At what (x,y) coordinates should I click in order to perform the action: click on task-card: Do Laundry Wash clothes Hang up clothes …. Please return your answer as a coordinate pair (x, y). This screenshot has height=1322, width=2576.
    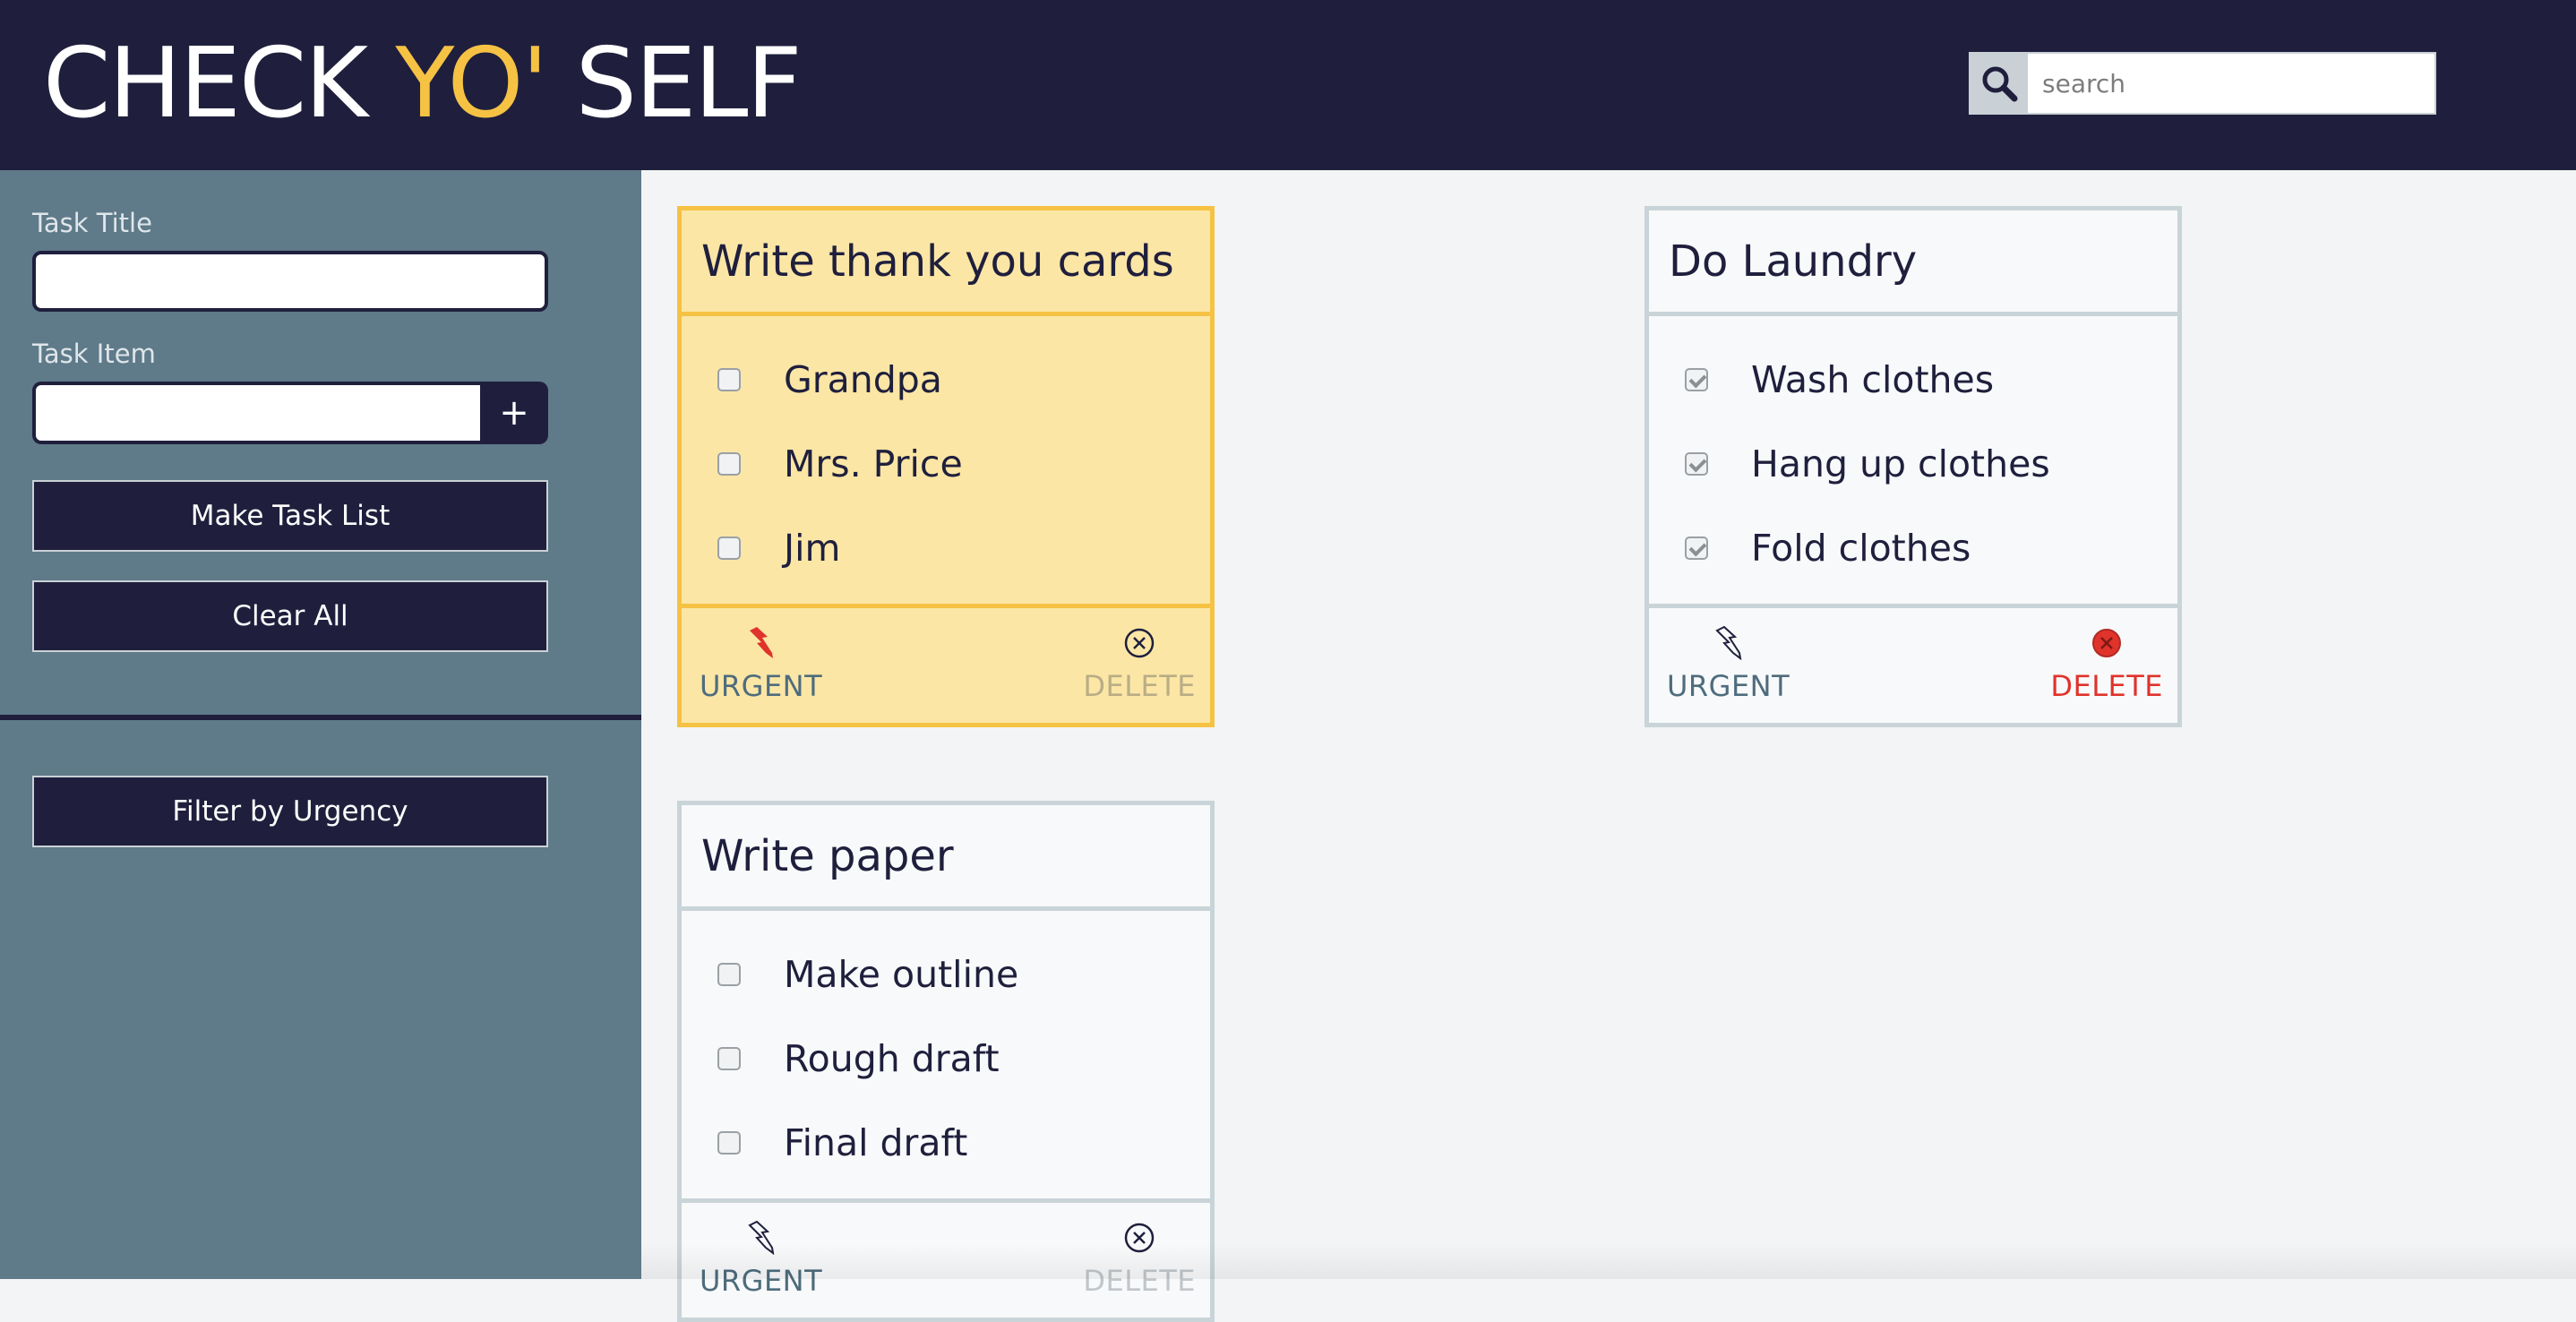
    Looking at the image, I should click on (1913, 467).